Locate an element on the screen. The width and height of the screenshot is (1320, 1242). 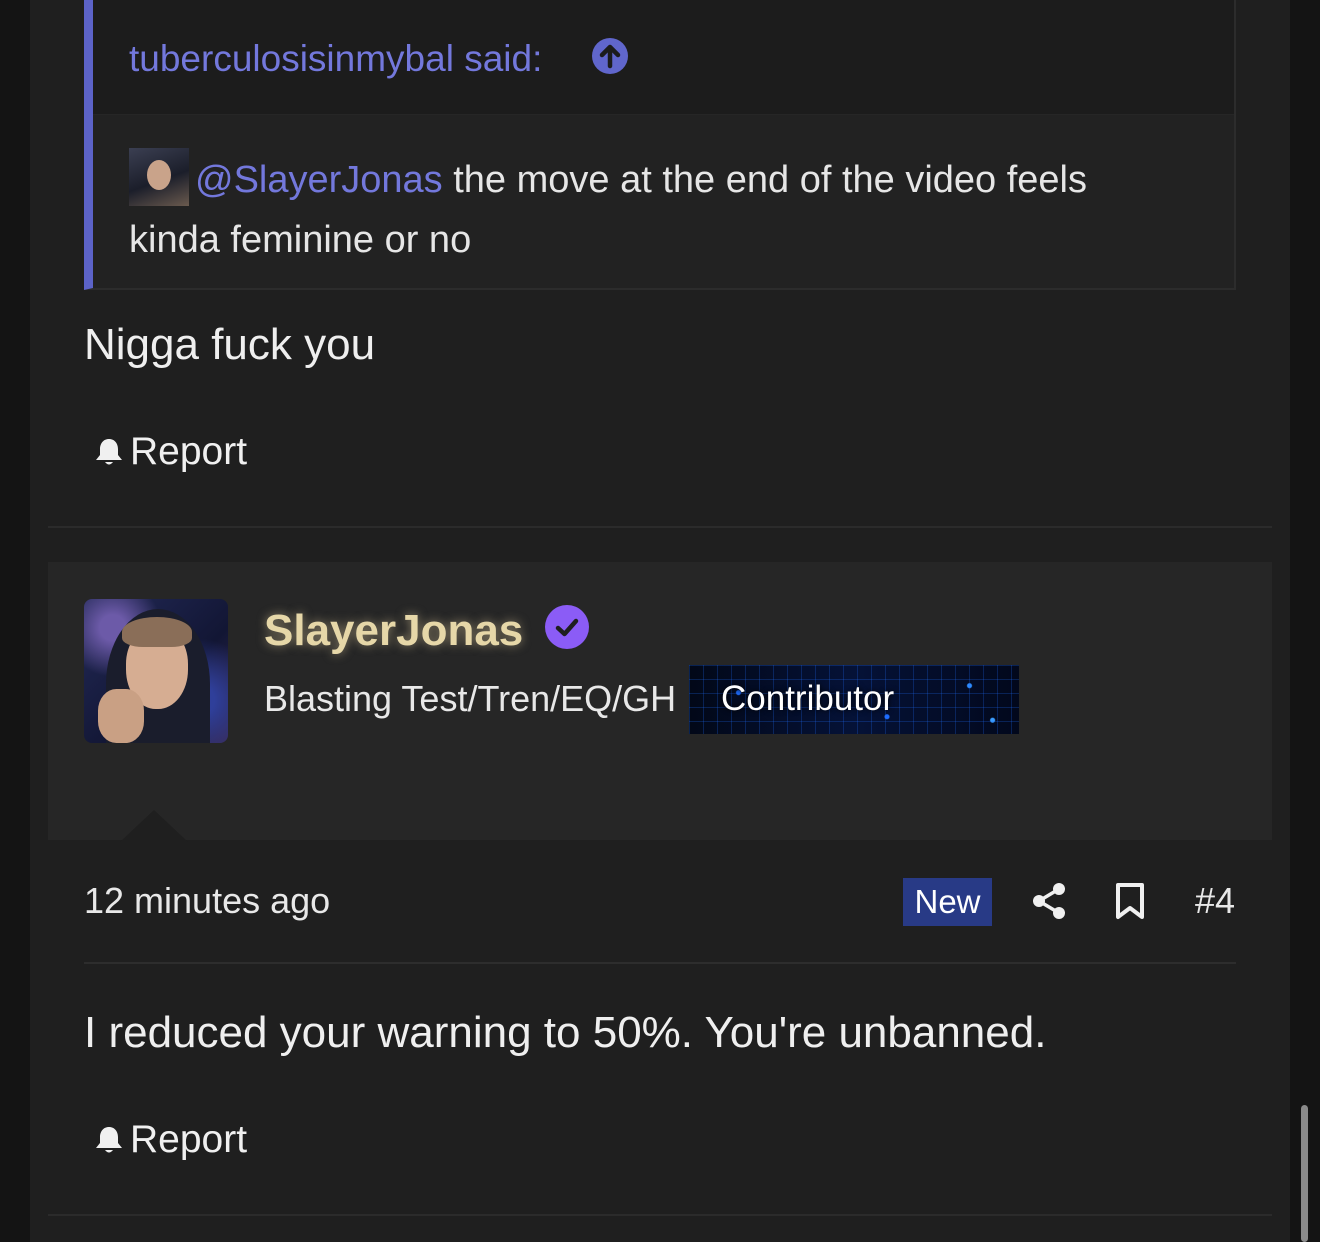
post-number-link: #4 is located at coordinates (1215, 901).